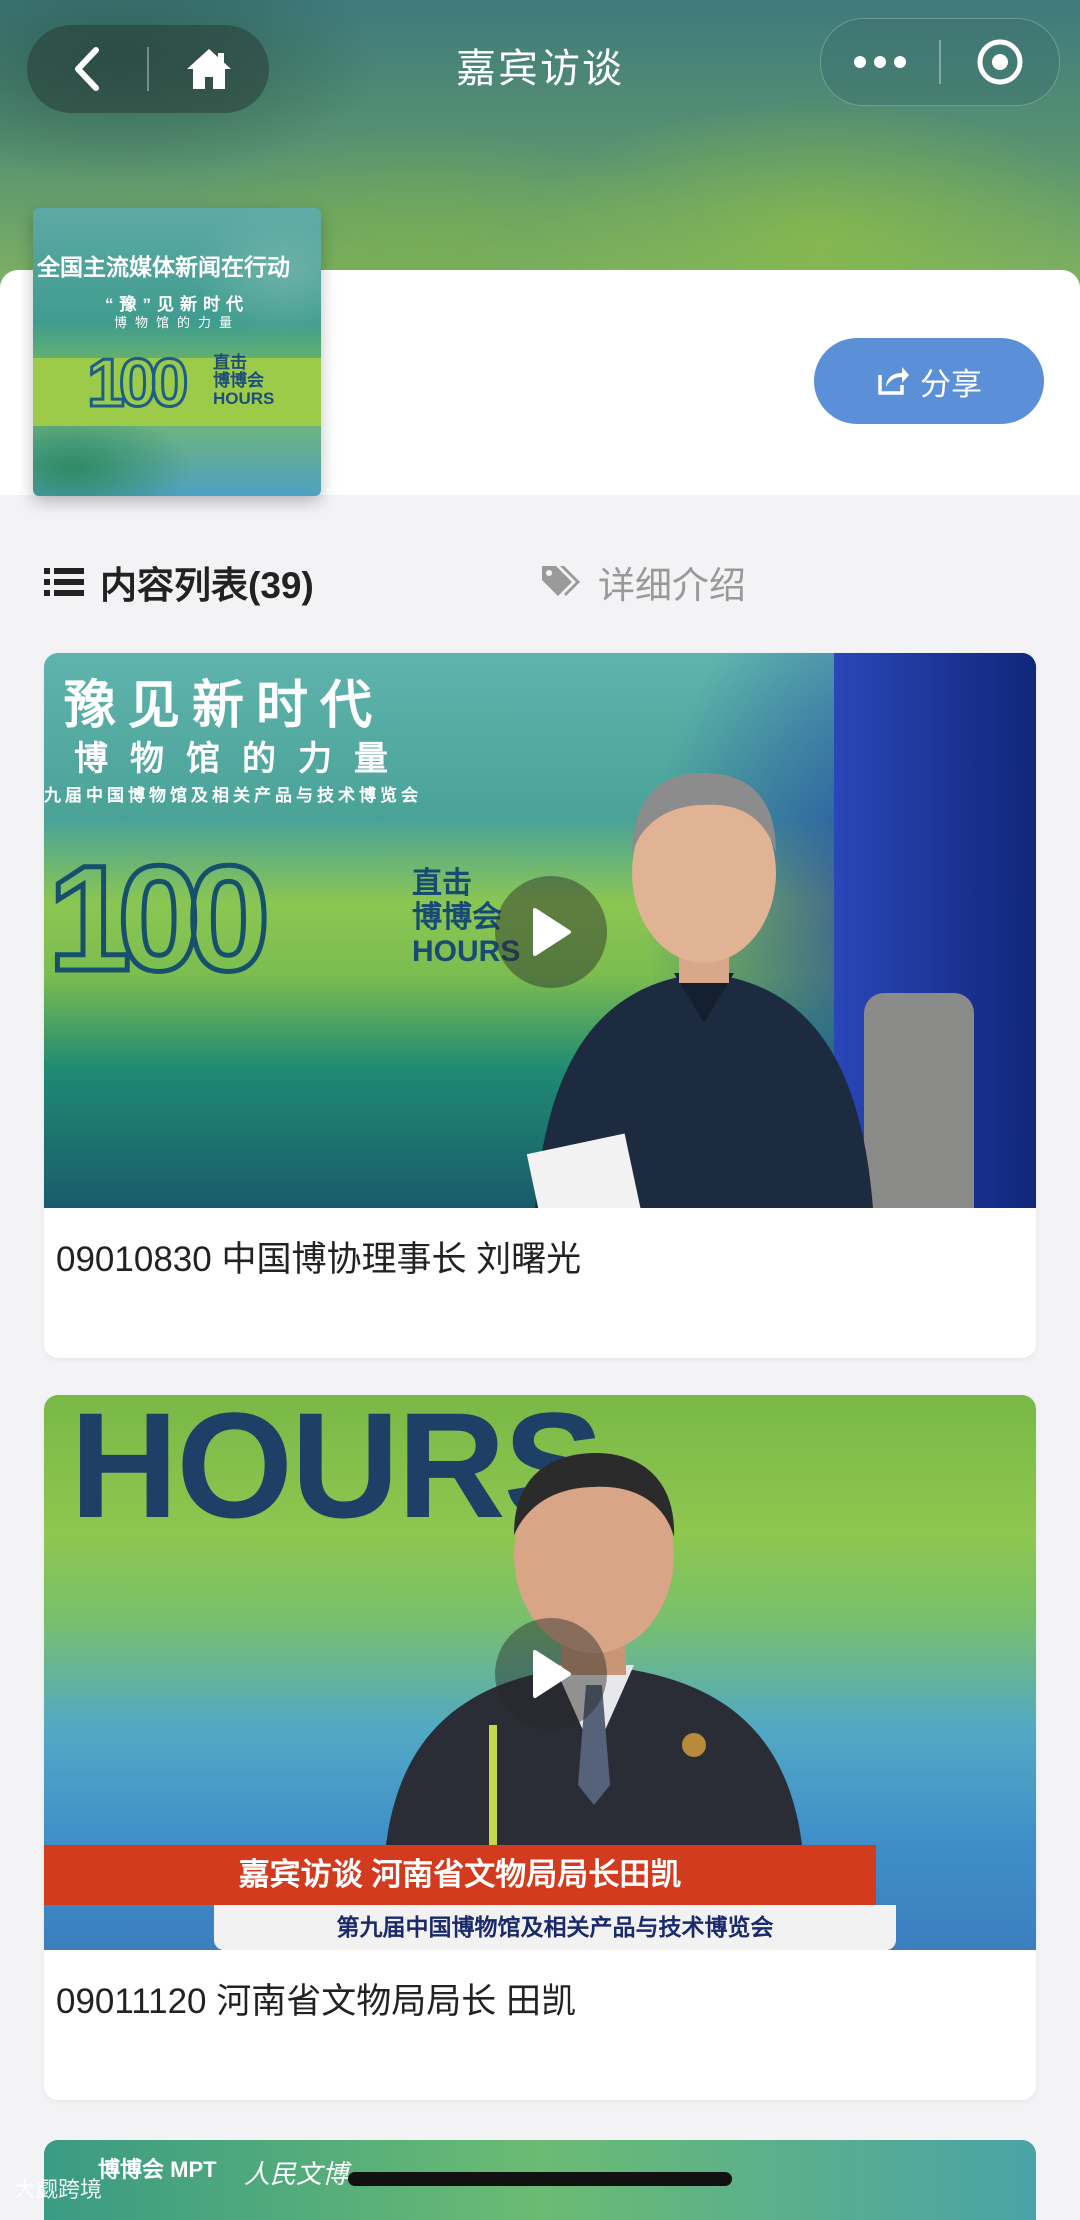  I want to click on tag-icon, so click(561, 581).